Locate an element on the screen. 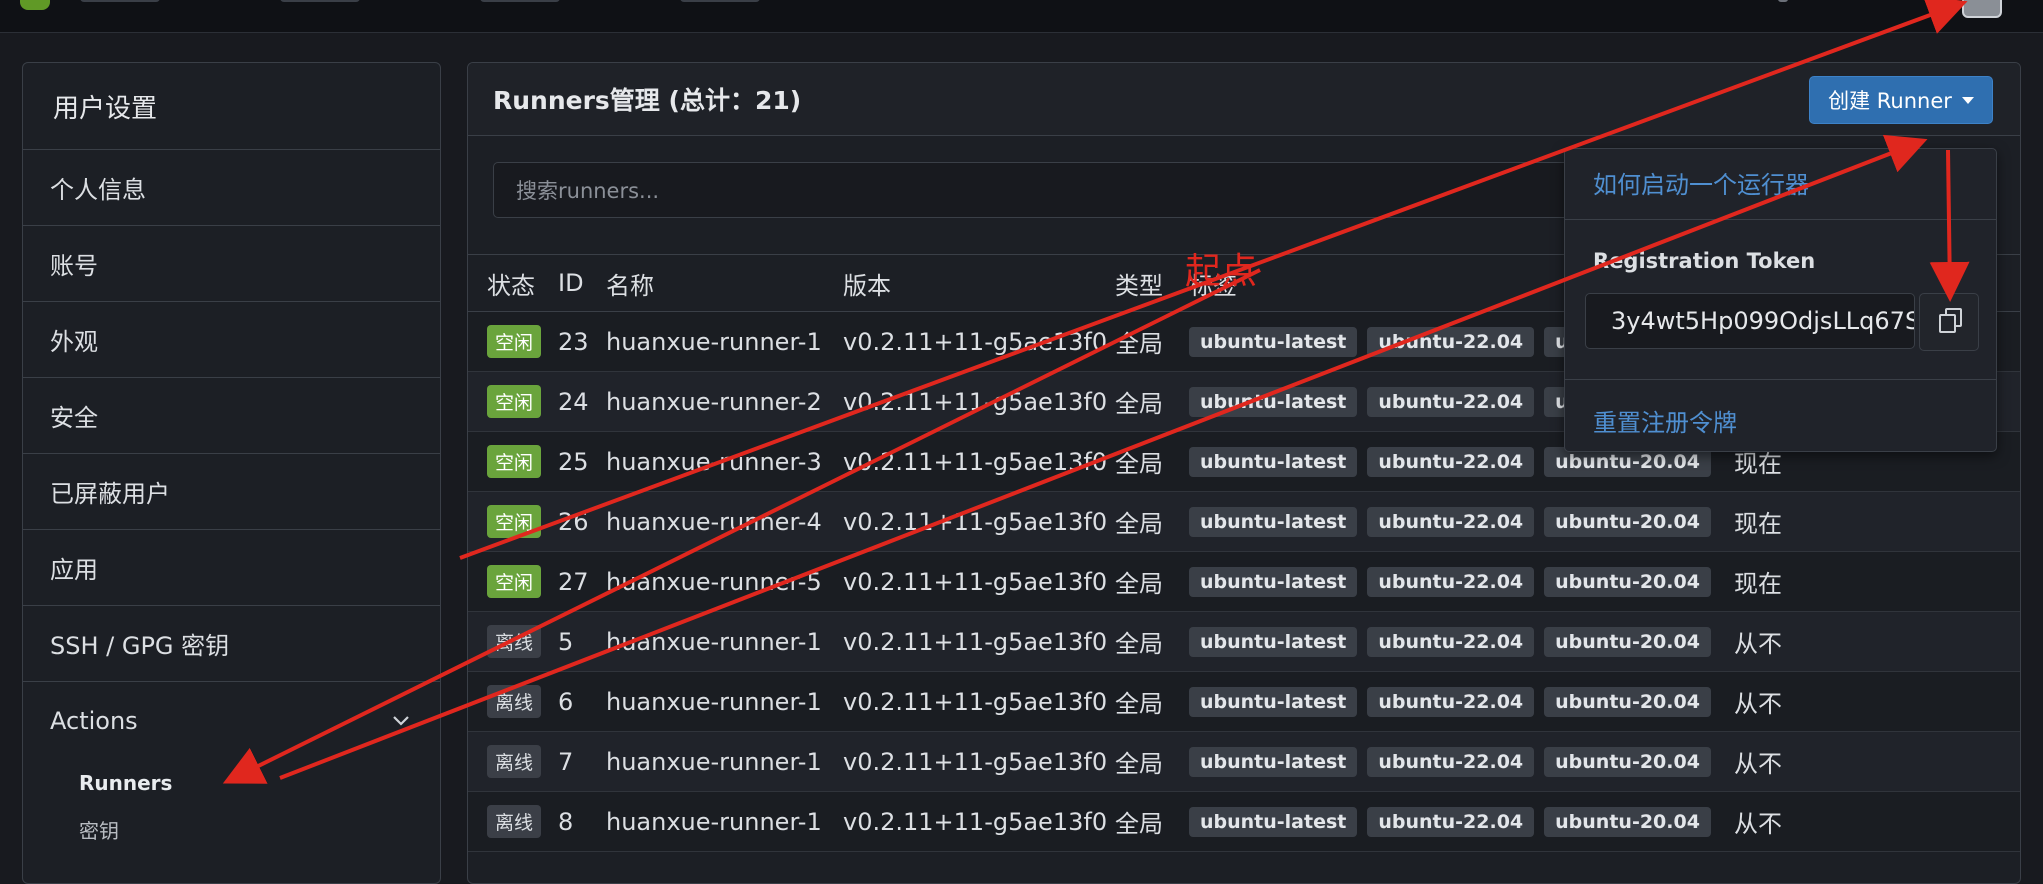  sidebar-item-account: 账号 is located at coordinates (231, 264).